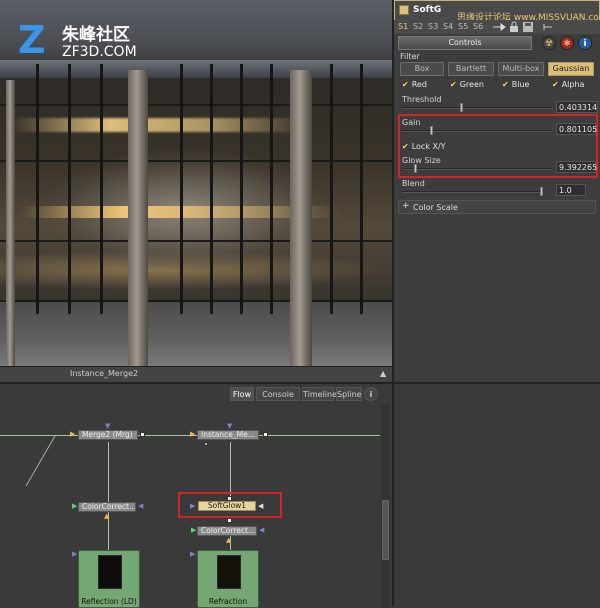 The height and width of the screenshot is (608, 600). What do you see at coordinates (472, 192) in the screenshot?
I see `blend-slider-track` at bounding box center [472, 192].